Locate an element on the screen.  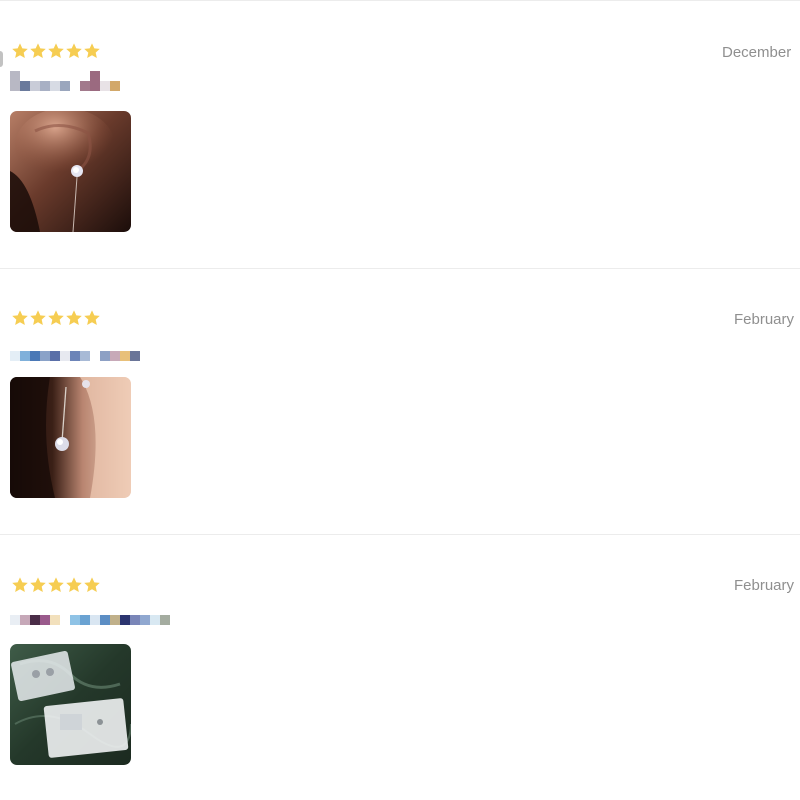
avatar-edge is located at coordinates (1, 59).